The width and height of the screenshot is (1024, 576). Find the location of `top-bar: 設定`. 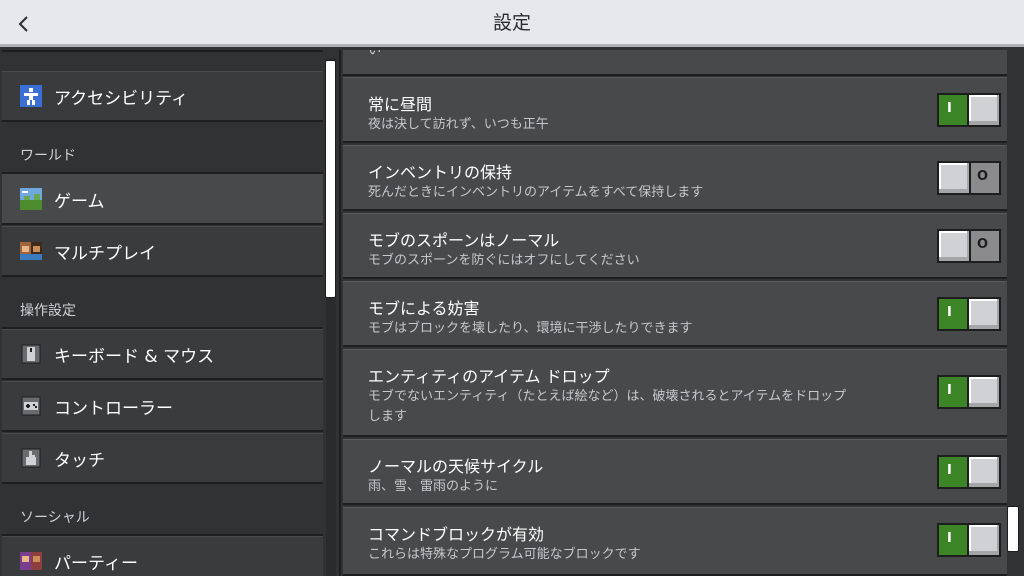

top-bar: 設定 is located at coordinates (512, 23).